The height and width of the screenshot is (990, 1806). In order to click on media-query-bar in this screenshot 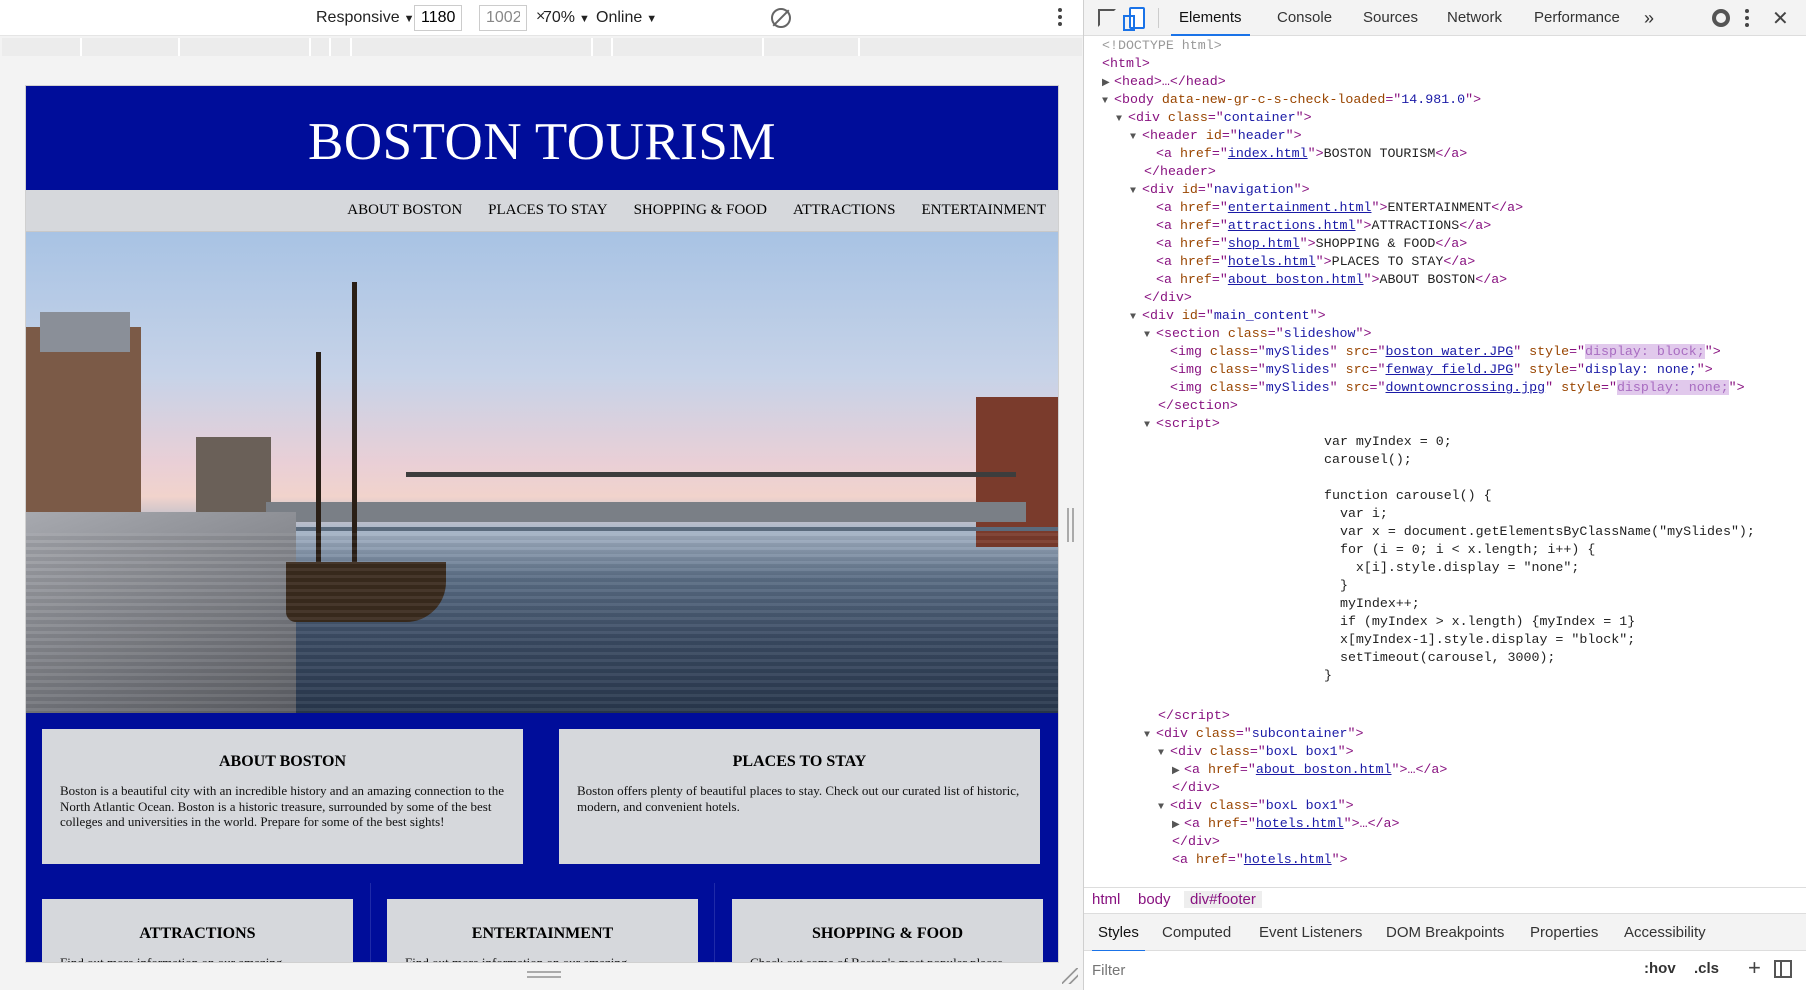, I will do `click(542, 47)`.